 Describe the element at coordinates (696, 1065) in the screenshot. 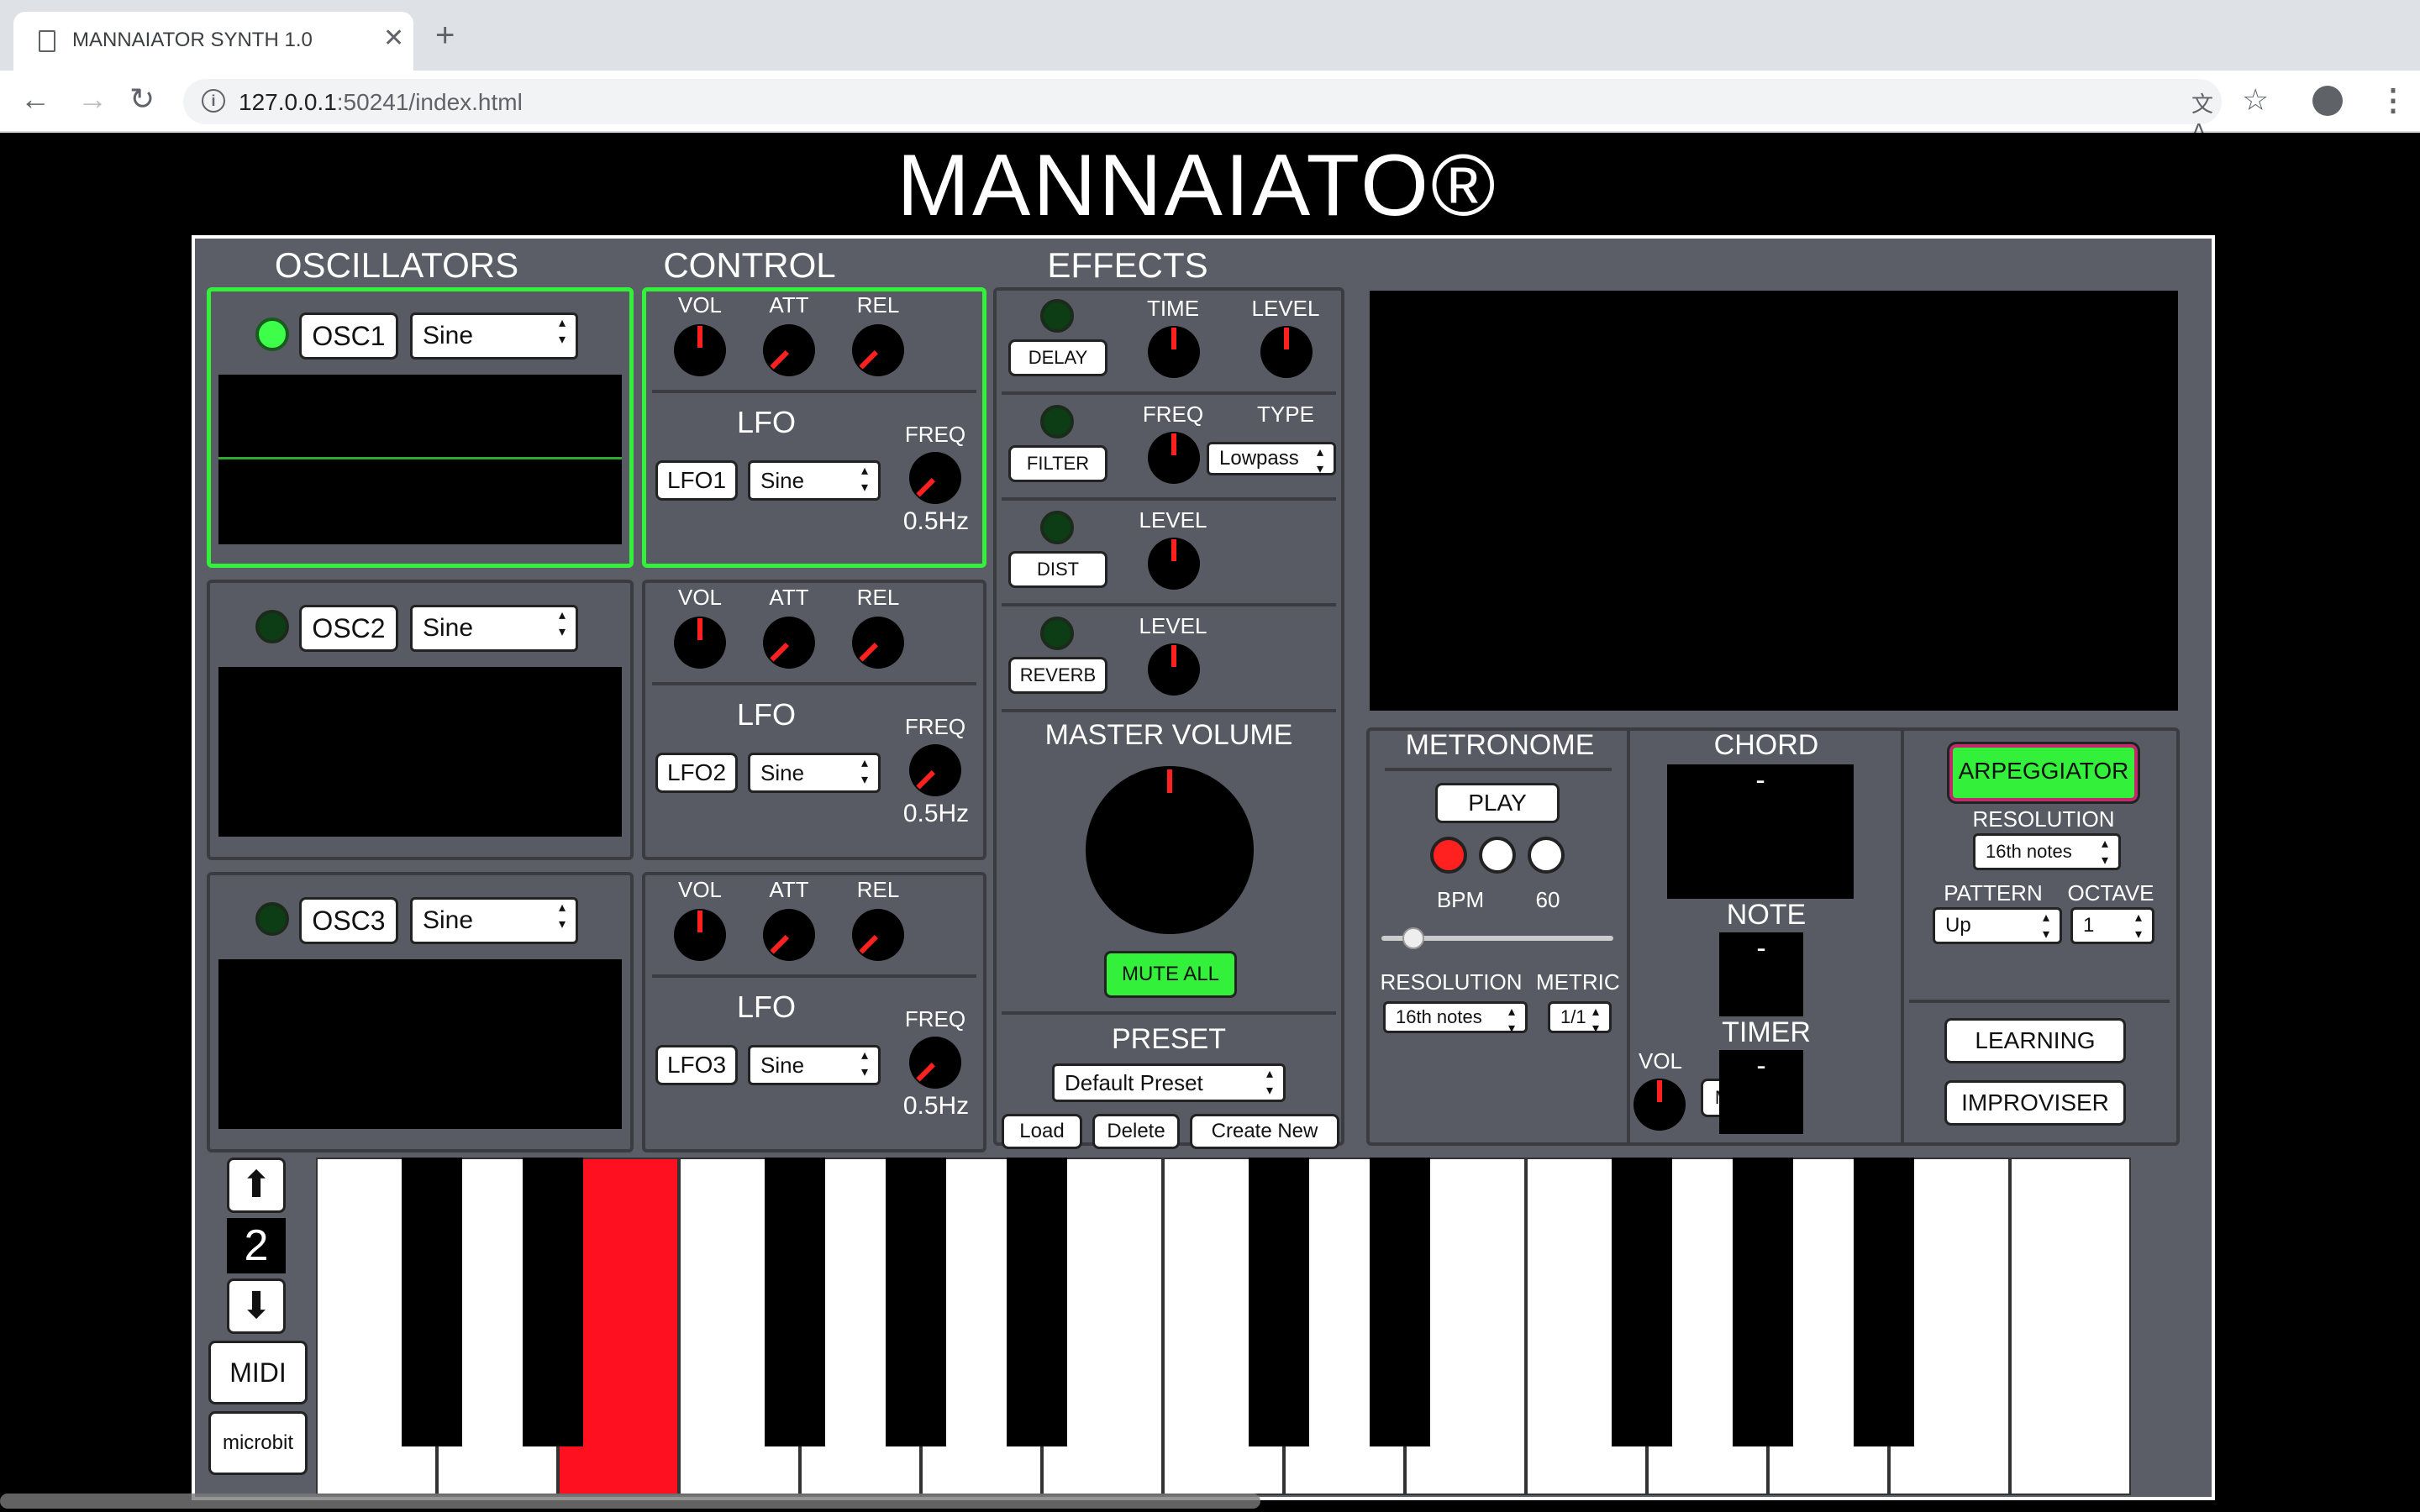

I see `lfo3-button: LFO3` at that location.